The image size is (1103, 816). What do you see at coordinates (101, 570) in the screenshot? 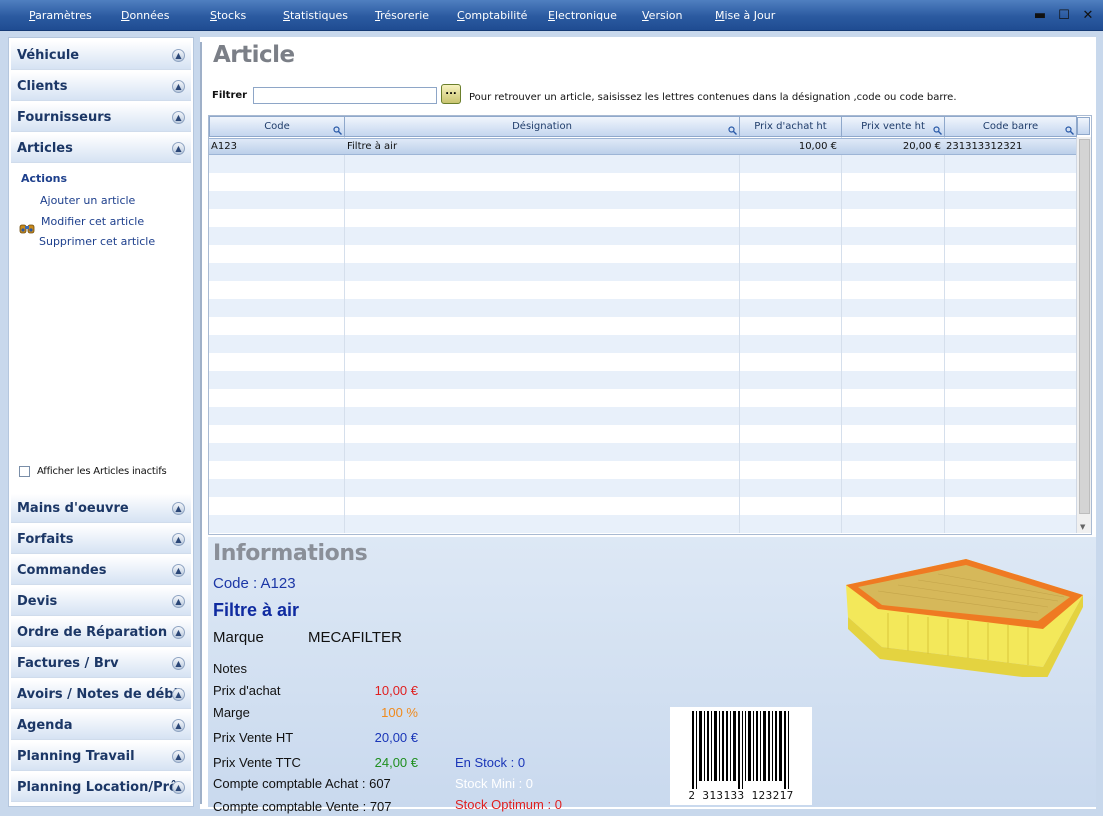
I see `nav-commandes: Commandes ▲` at bounding box center [101, 570].